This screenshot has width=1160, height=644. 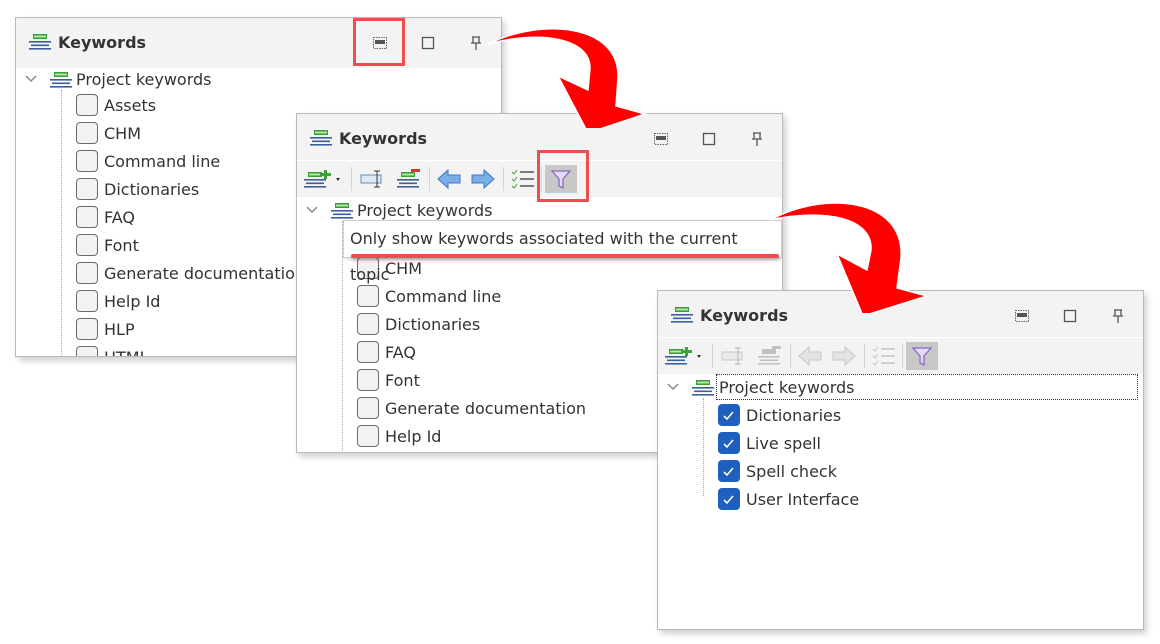 What do you see at coordinates (777, 471) in the screenshot?
I see `list-item: Spell check` at bounding box center [777, 471].